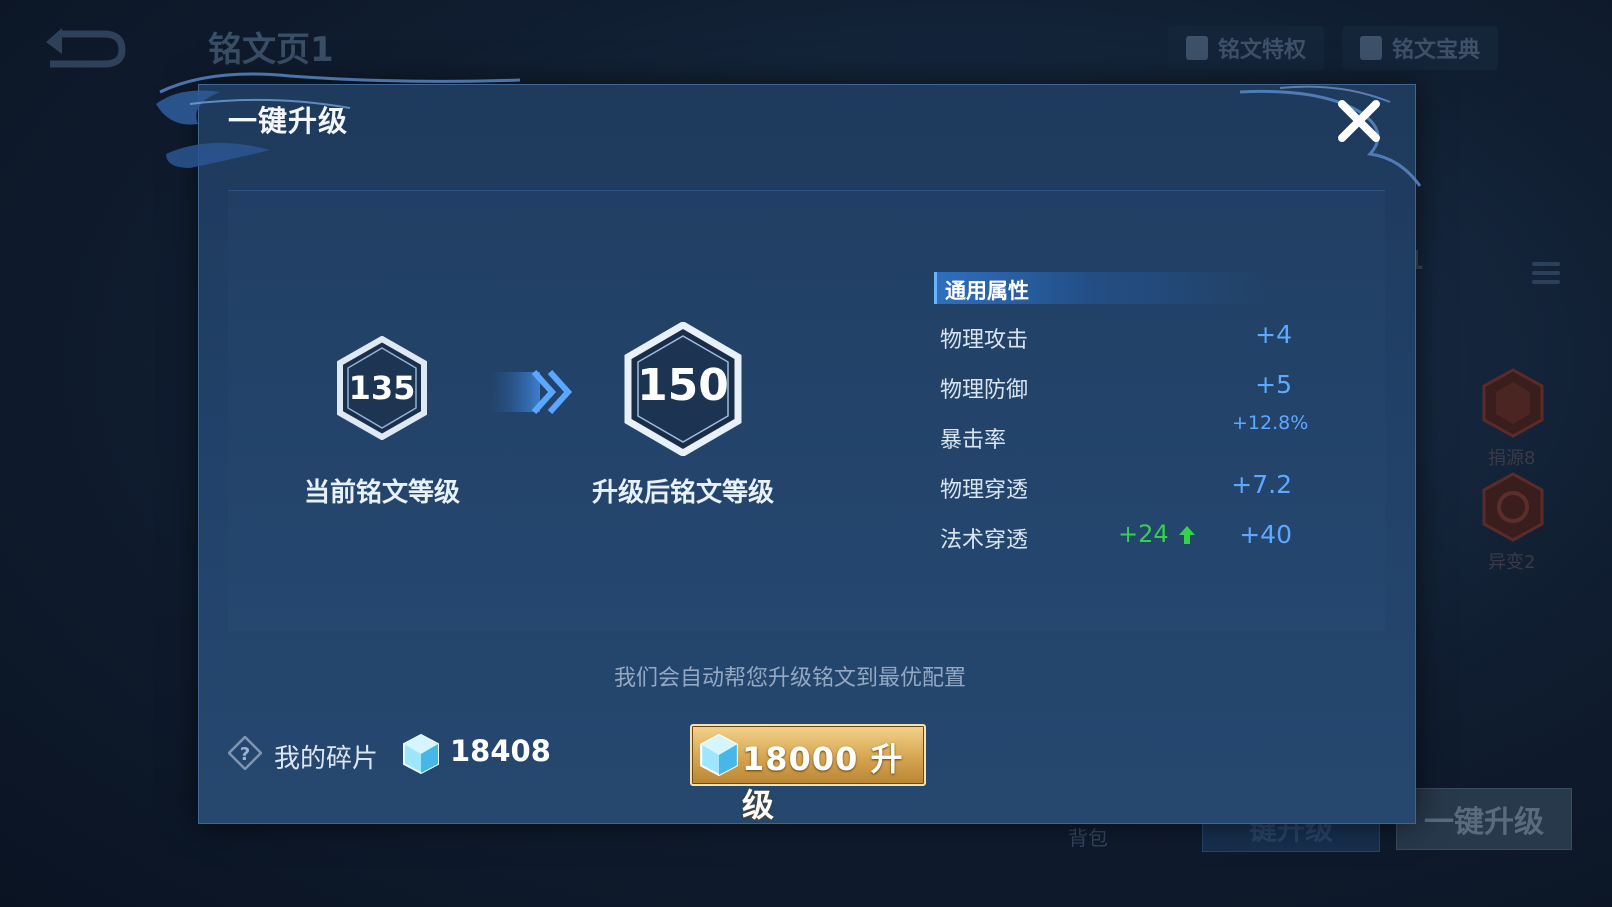 This screenshot has height=907, width=1612. Describe the element at coordinates (984, 340) in the screenshot. I see `attribute-name: 物理攻击` at that location.